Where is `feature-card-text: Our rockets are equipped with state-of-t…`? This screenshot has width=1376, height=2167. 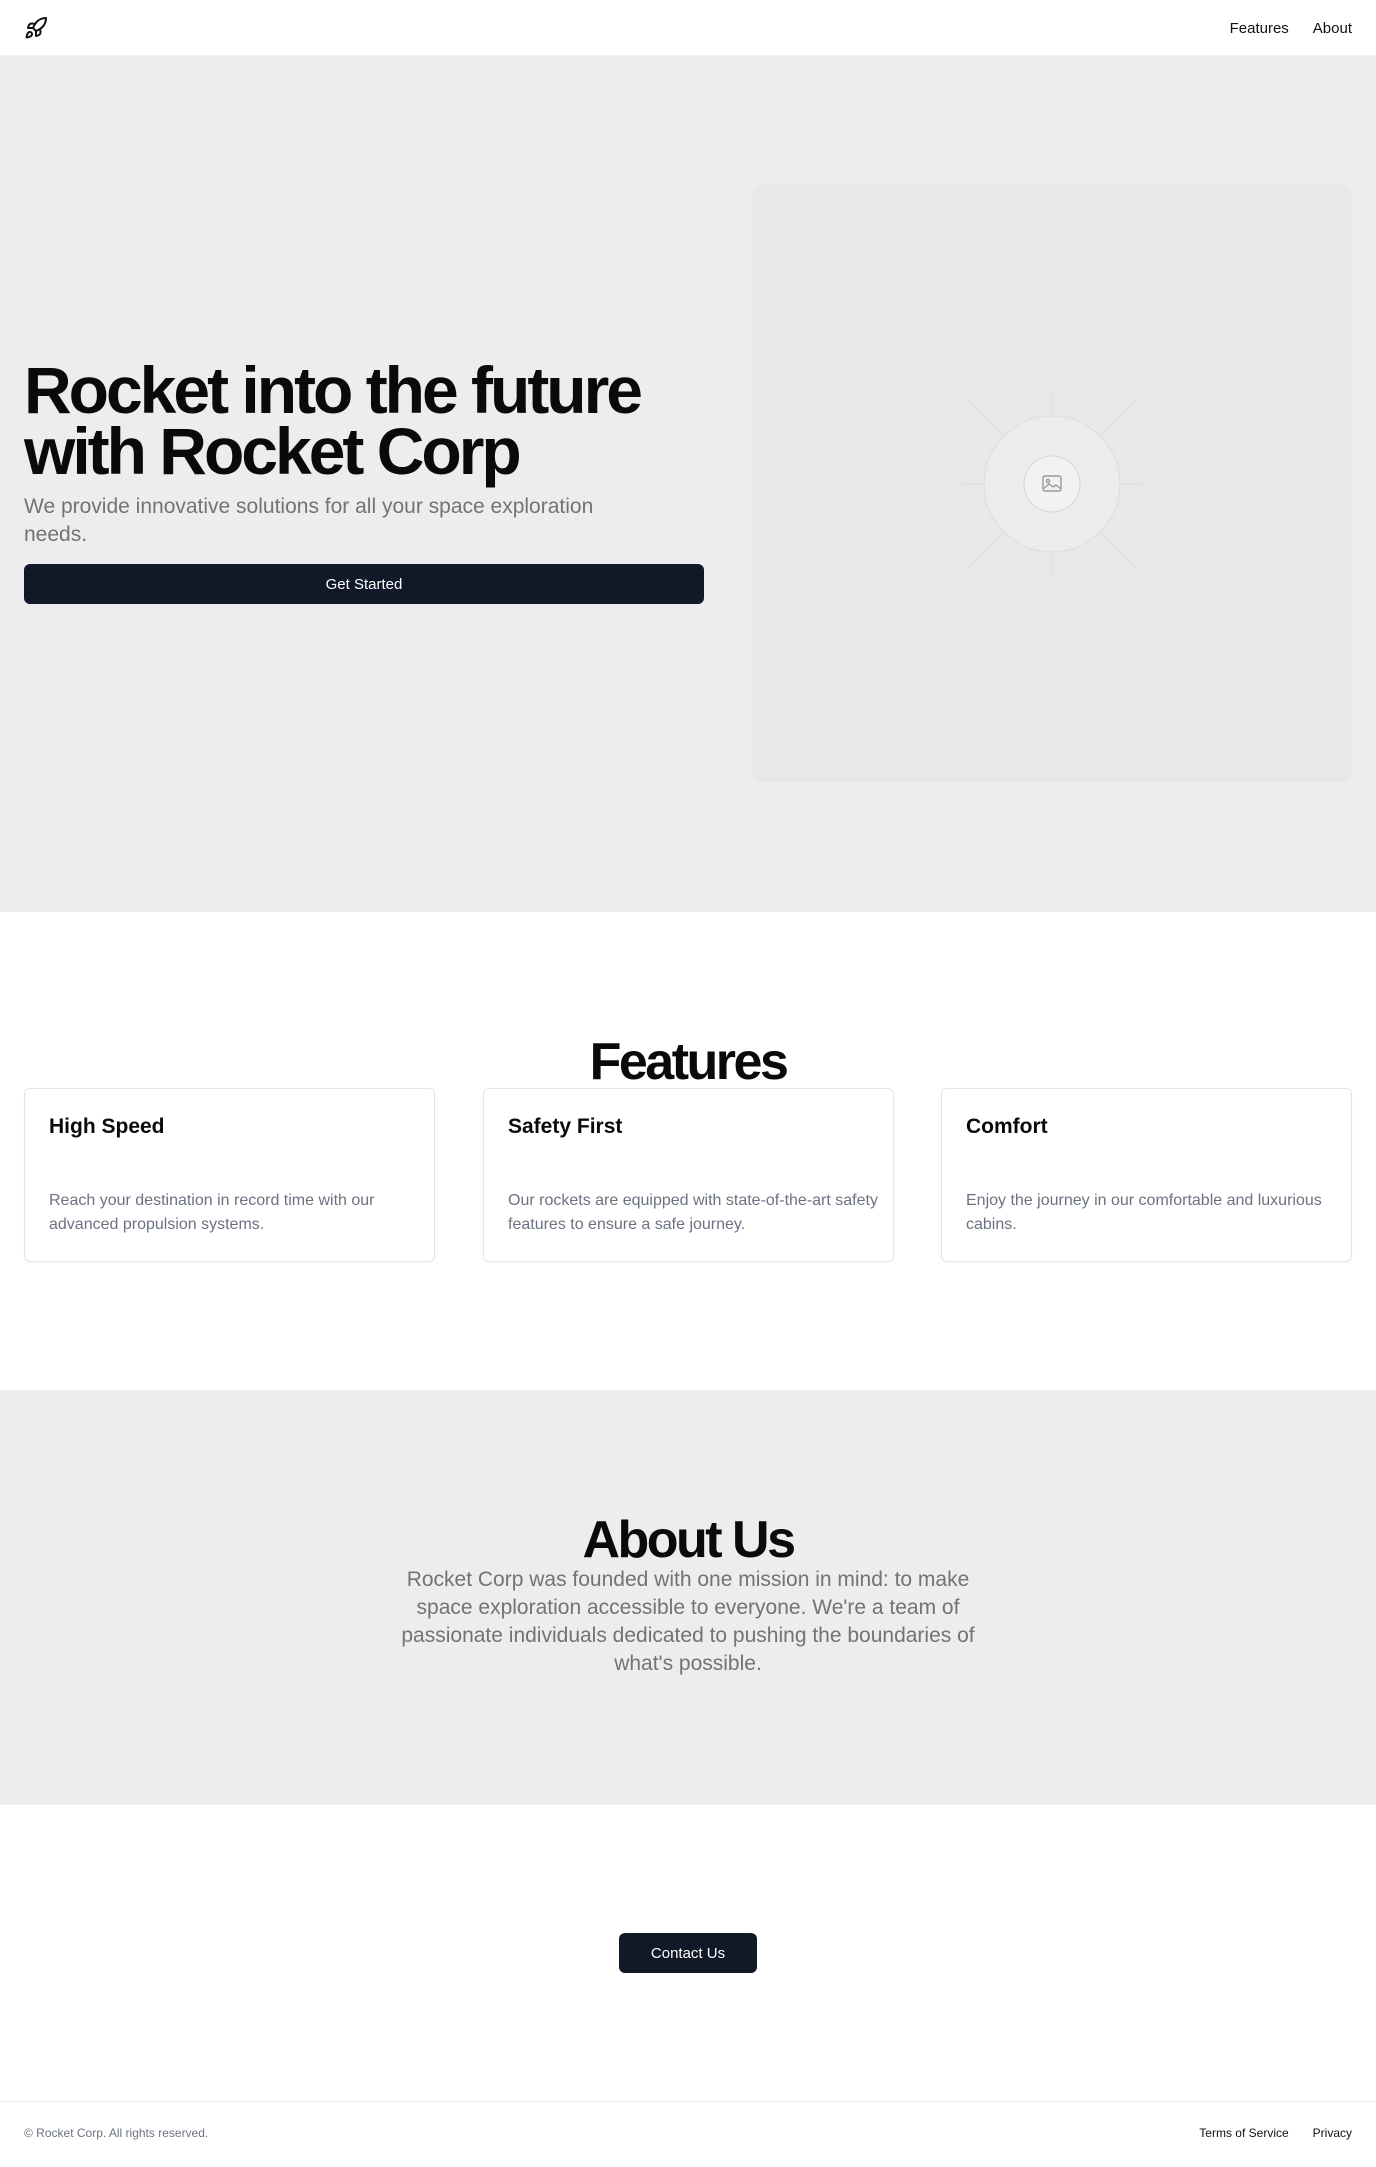
feature-card-text: Our rockets are equipped with state-of-t… is located at coordinates (693, 1212).